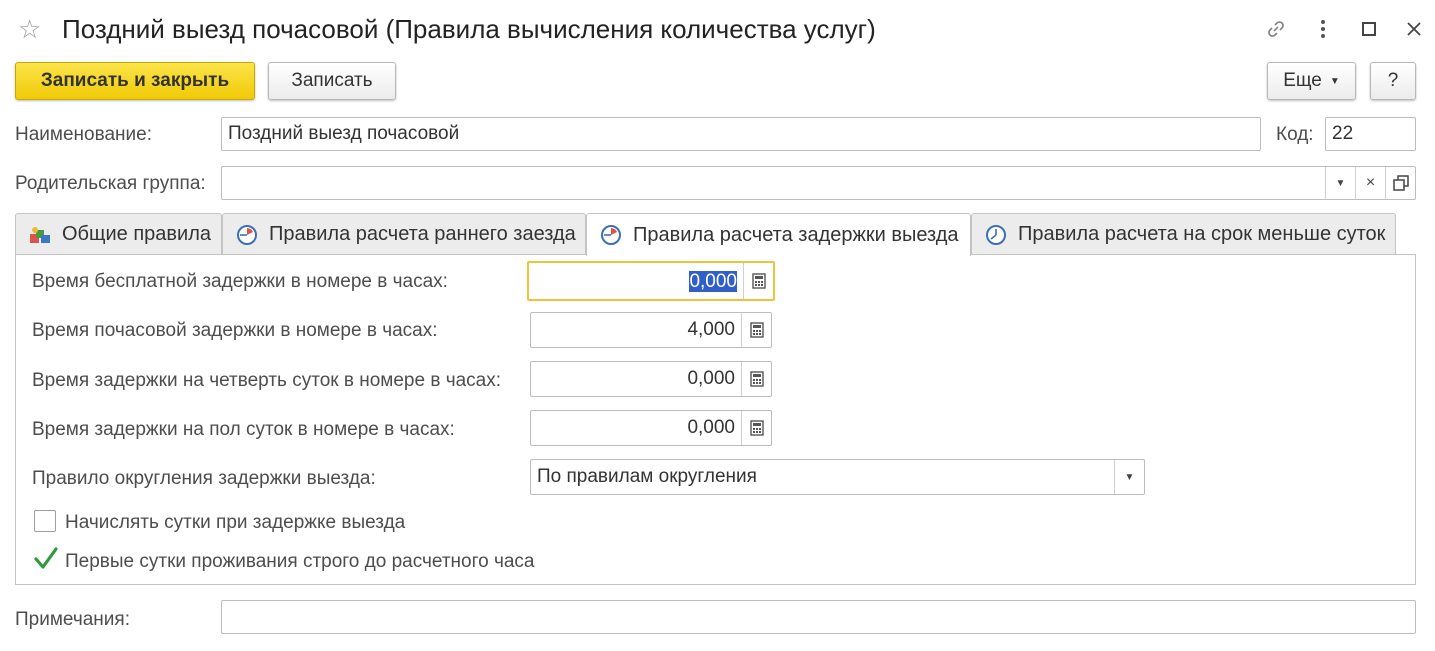 The image size is (1435, 651). I want to click on save-and-close-button: Записать и закрыть, so click(135, 81).